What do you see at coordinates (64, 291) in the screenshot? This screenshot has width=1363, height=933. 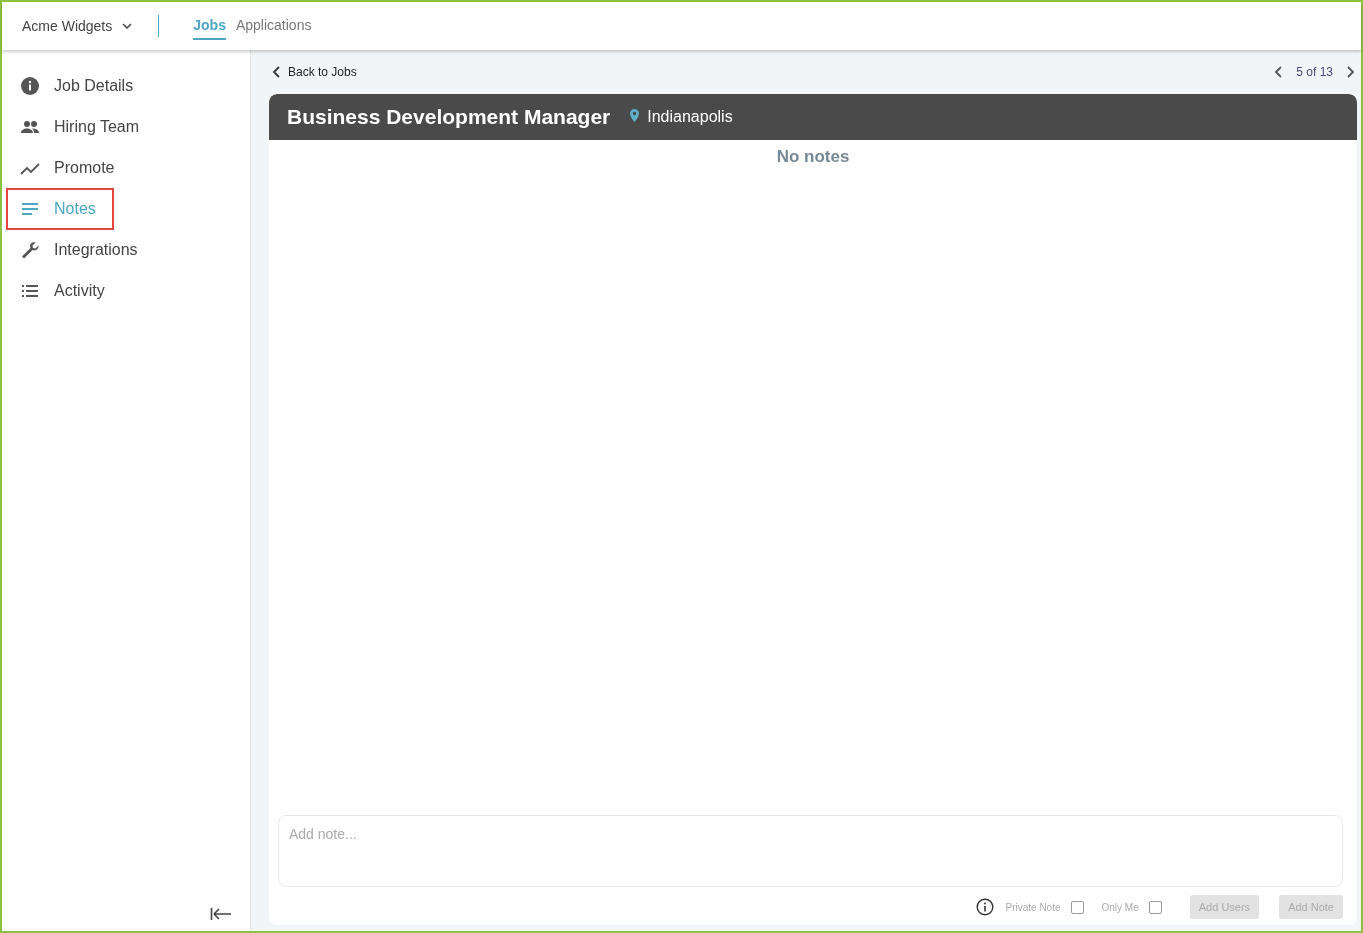 I see `sidebar-item: Activity` at bounding box center [64, 291].